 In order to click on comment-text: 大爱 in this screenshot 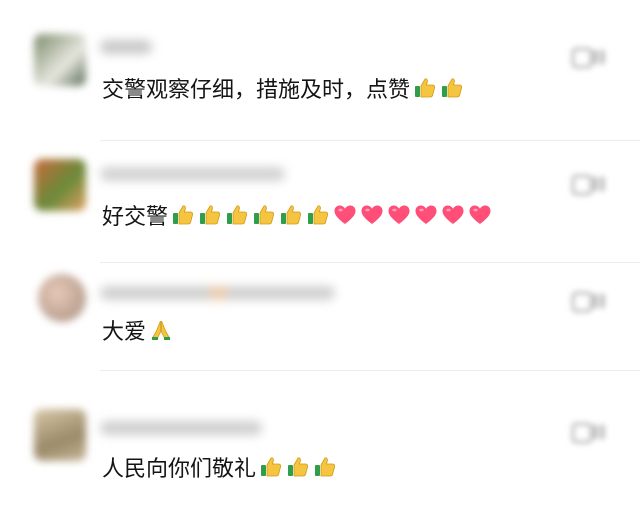, I will do `click(137, 330)`.